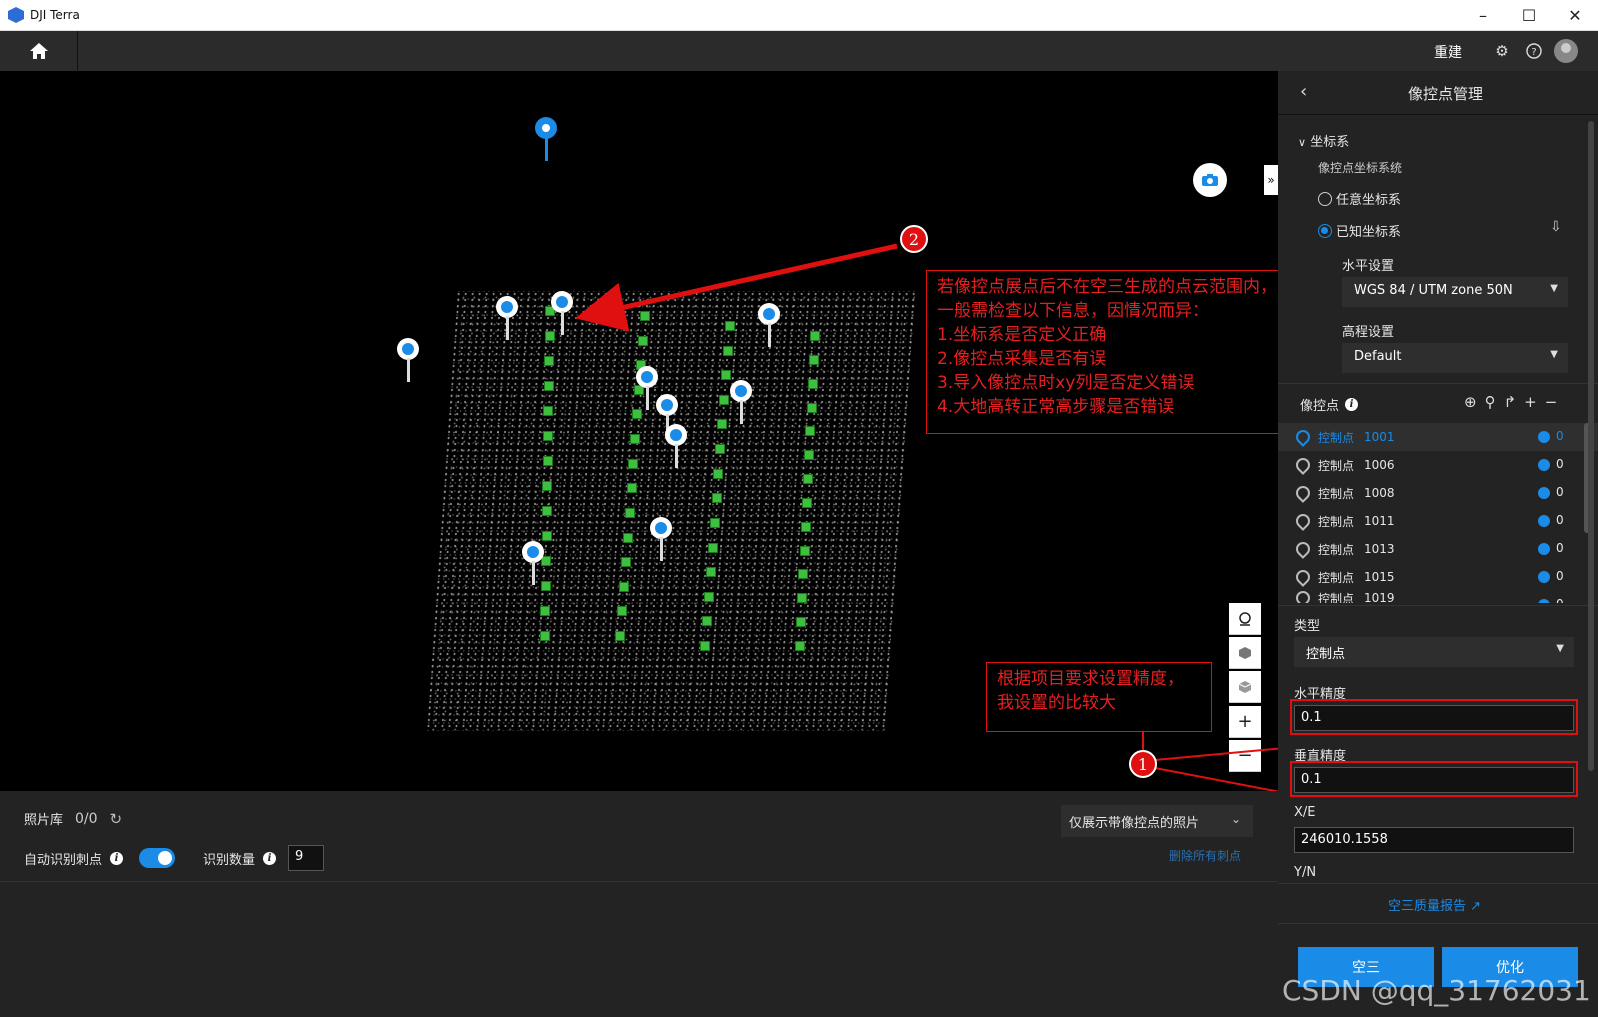  What do you see at coordinates (1066, 383) in the screenshot?
I see `annotation-line: 3.导入像控点时xy列是否定义错误` at bounding box center [1066, 383].